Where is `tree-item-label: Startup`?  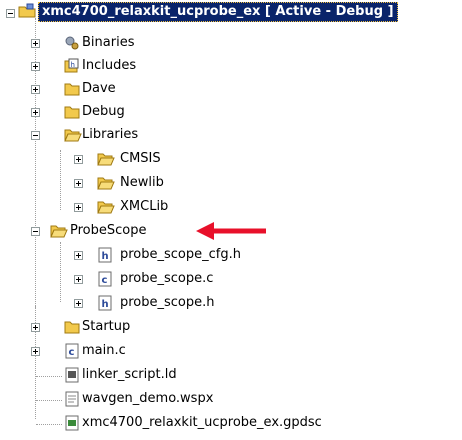
tree-item-label: Startup is located at coordinates (106, 326).